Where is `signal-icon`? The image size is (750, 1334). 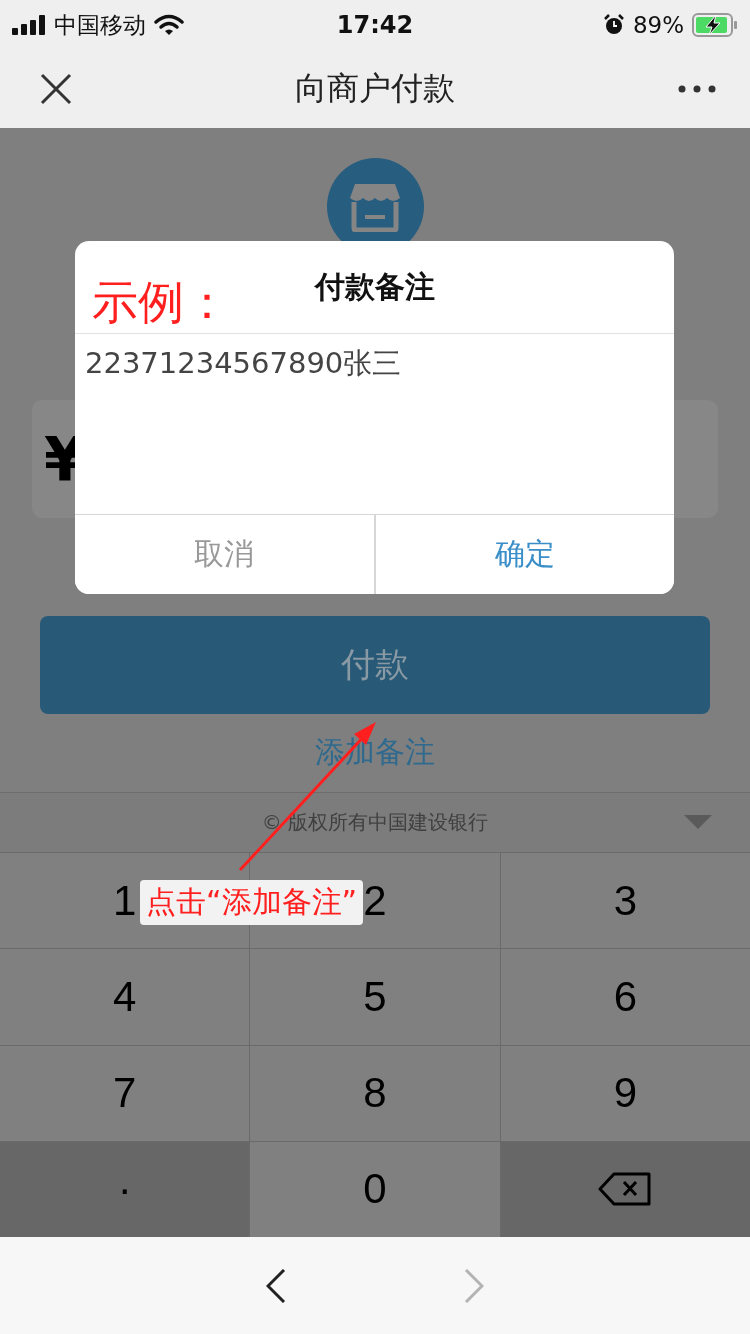
signal-icon is located at coordinates (29, 25).